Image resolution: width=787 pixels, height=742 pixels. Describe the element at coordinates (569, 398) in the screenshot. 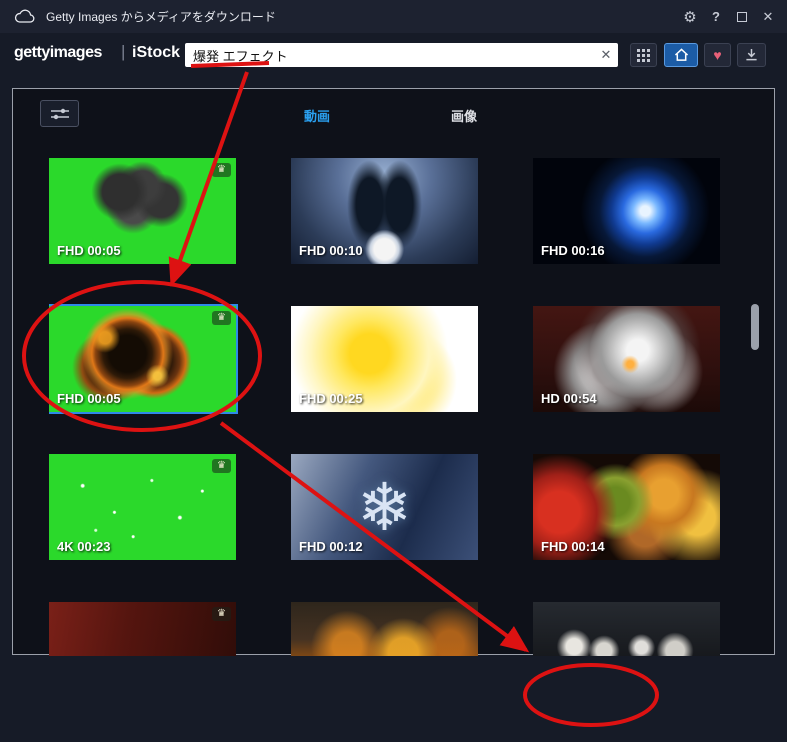

I see `video-duration-label: HD 00:54` at that location.